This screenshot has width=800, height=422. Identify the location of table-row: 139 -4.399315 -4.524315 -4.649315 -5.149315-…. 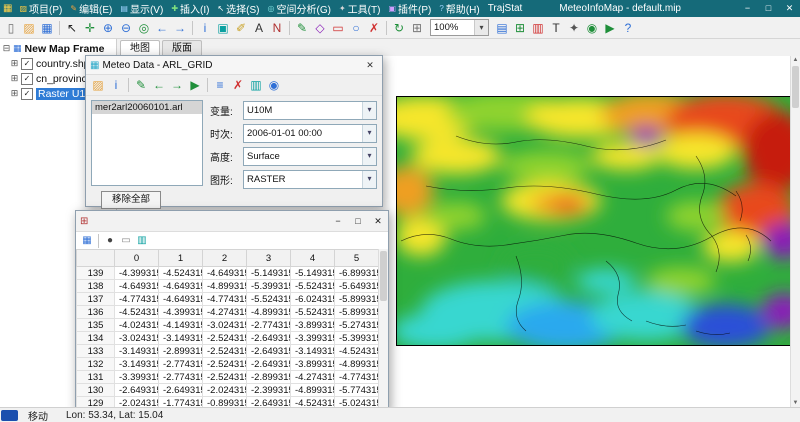
(227, 273).